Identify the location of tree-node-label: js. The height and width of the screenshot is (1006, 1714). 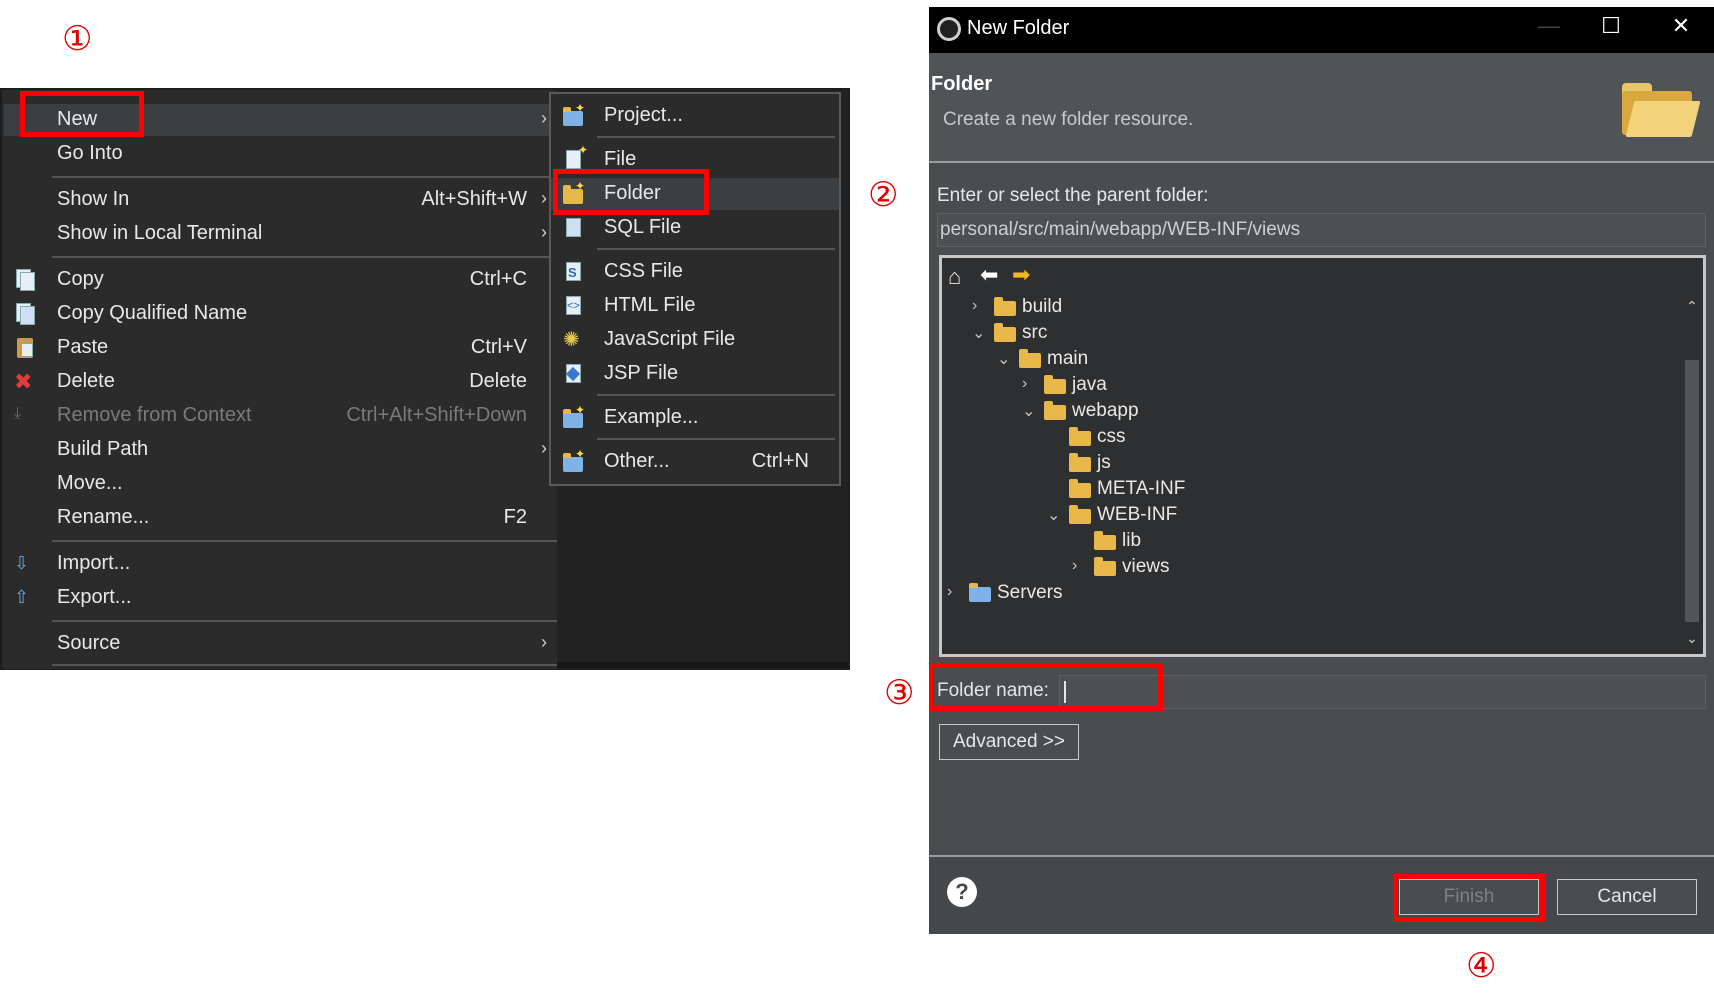
(1104, 462).